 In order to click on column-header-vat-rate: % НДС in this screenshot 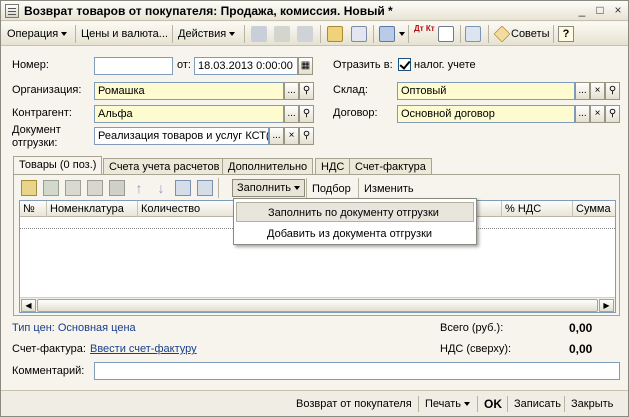, I will do `click(537, 209)`.